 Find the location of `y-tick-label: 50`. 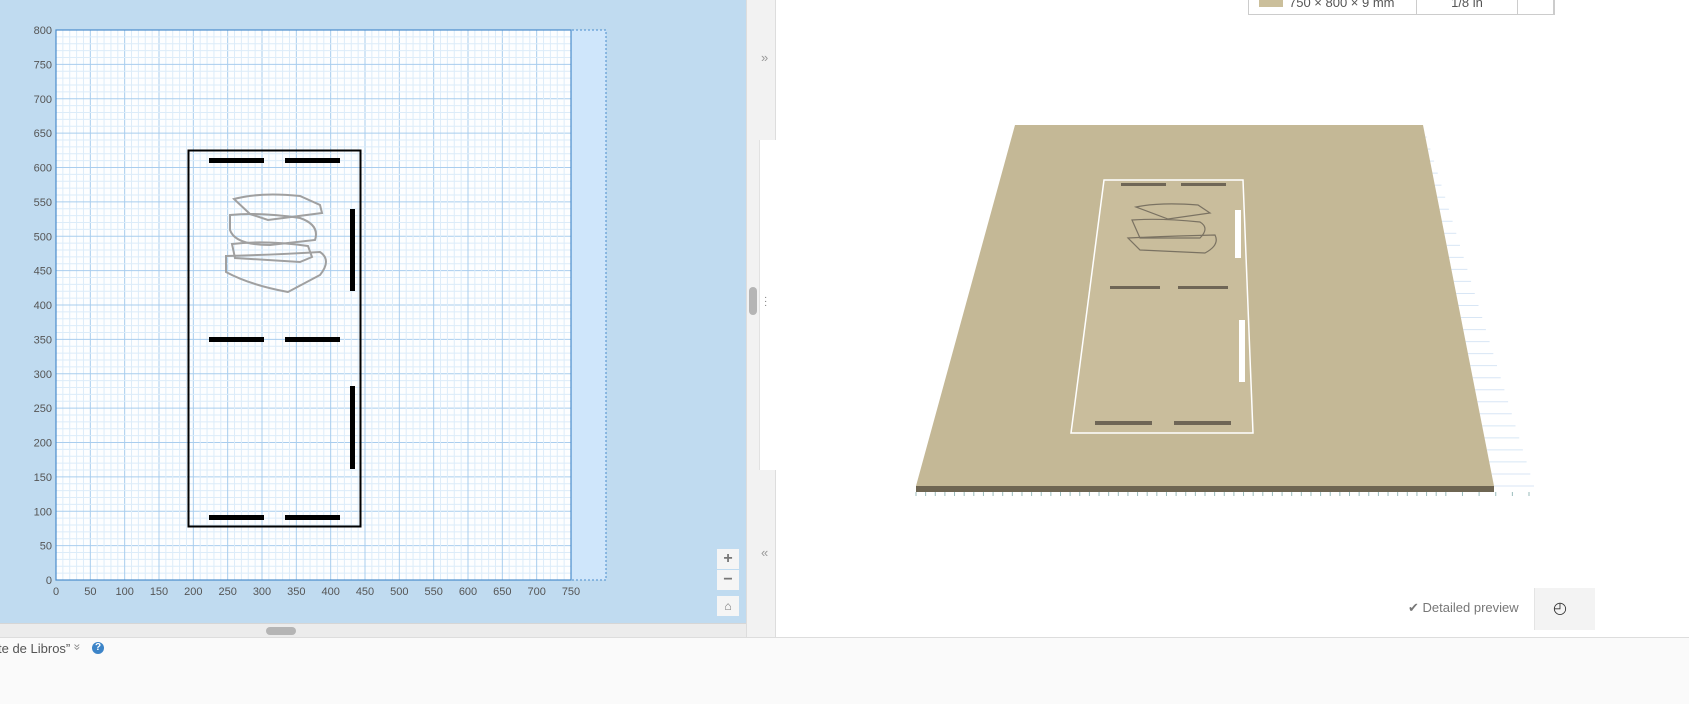

y-tick-label: 50 is located at coordinates (46, 547).